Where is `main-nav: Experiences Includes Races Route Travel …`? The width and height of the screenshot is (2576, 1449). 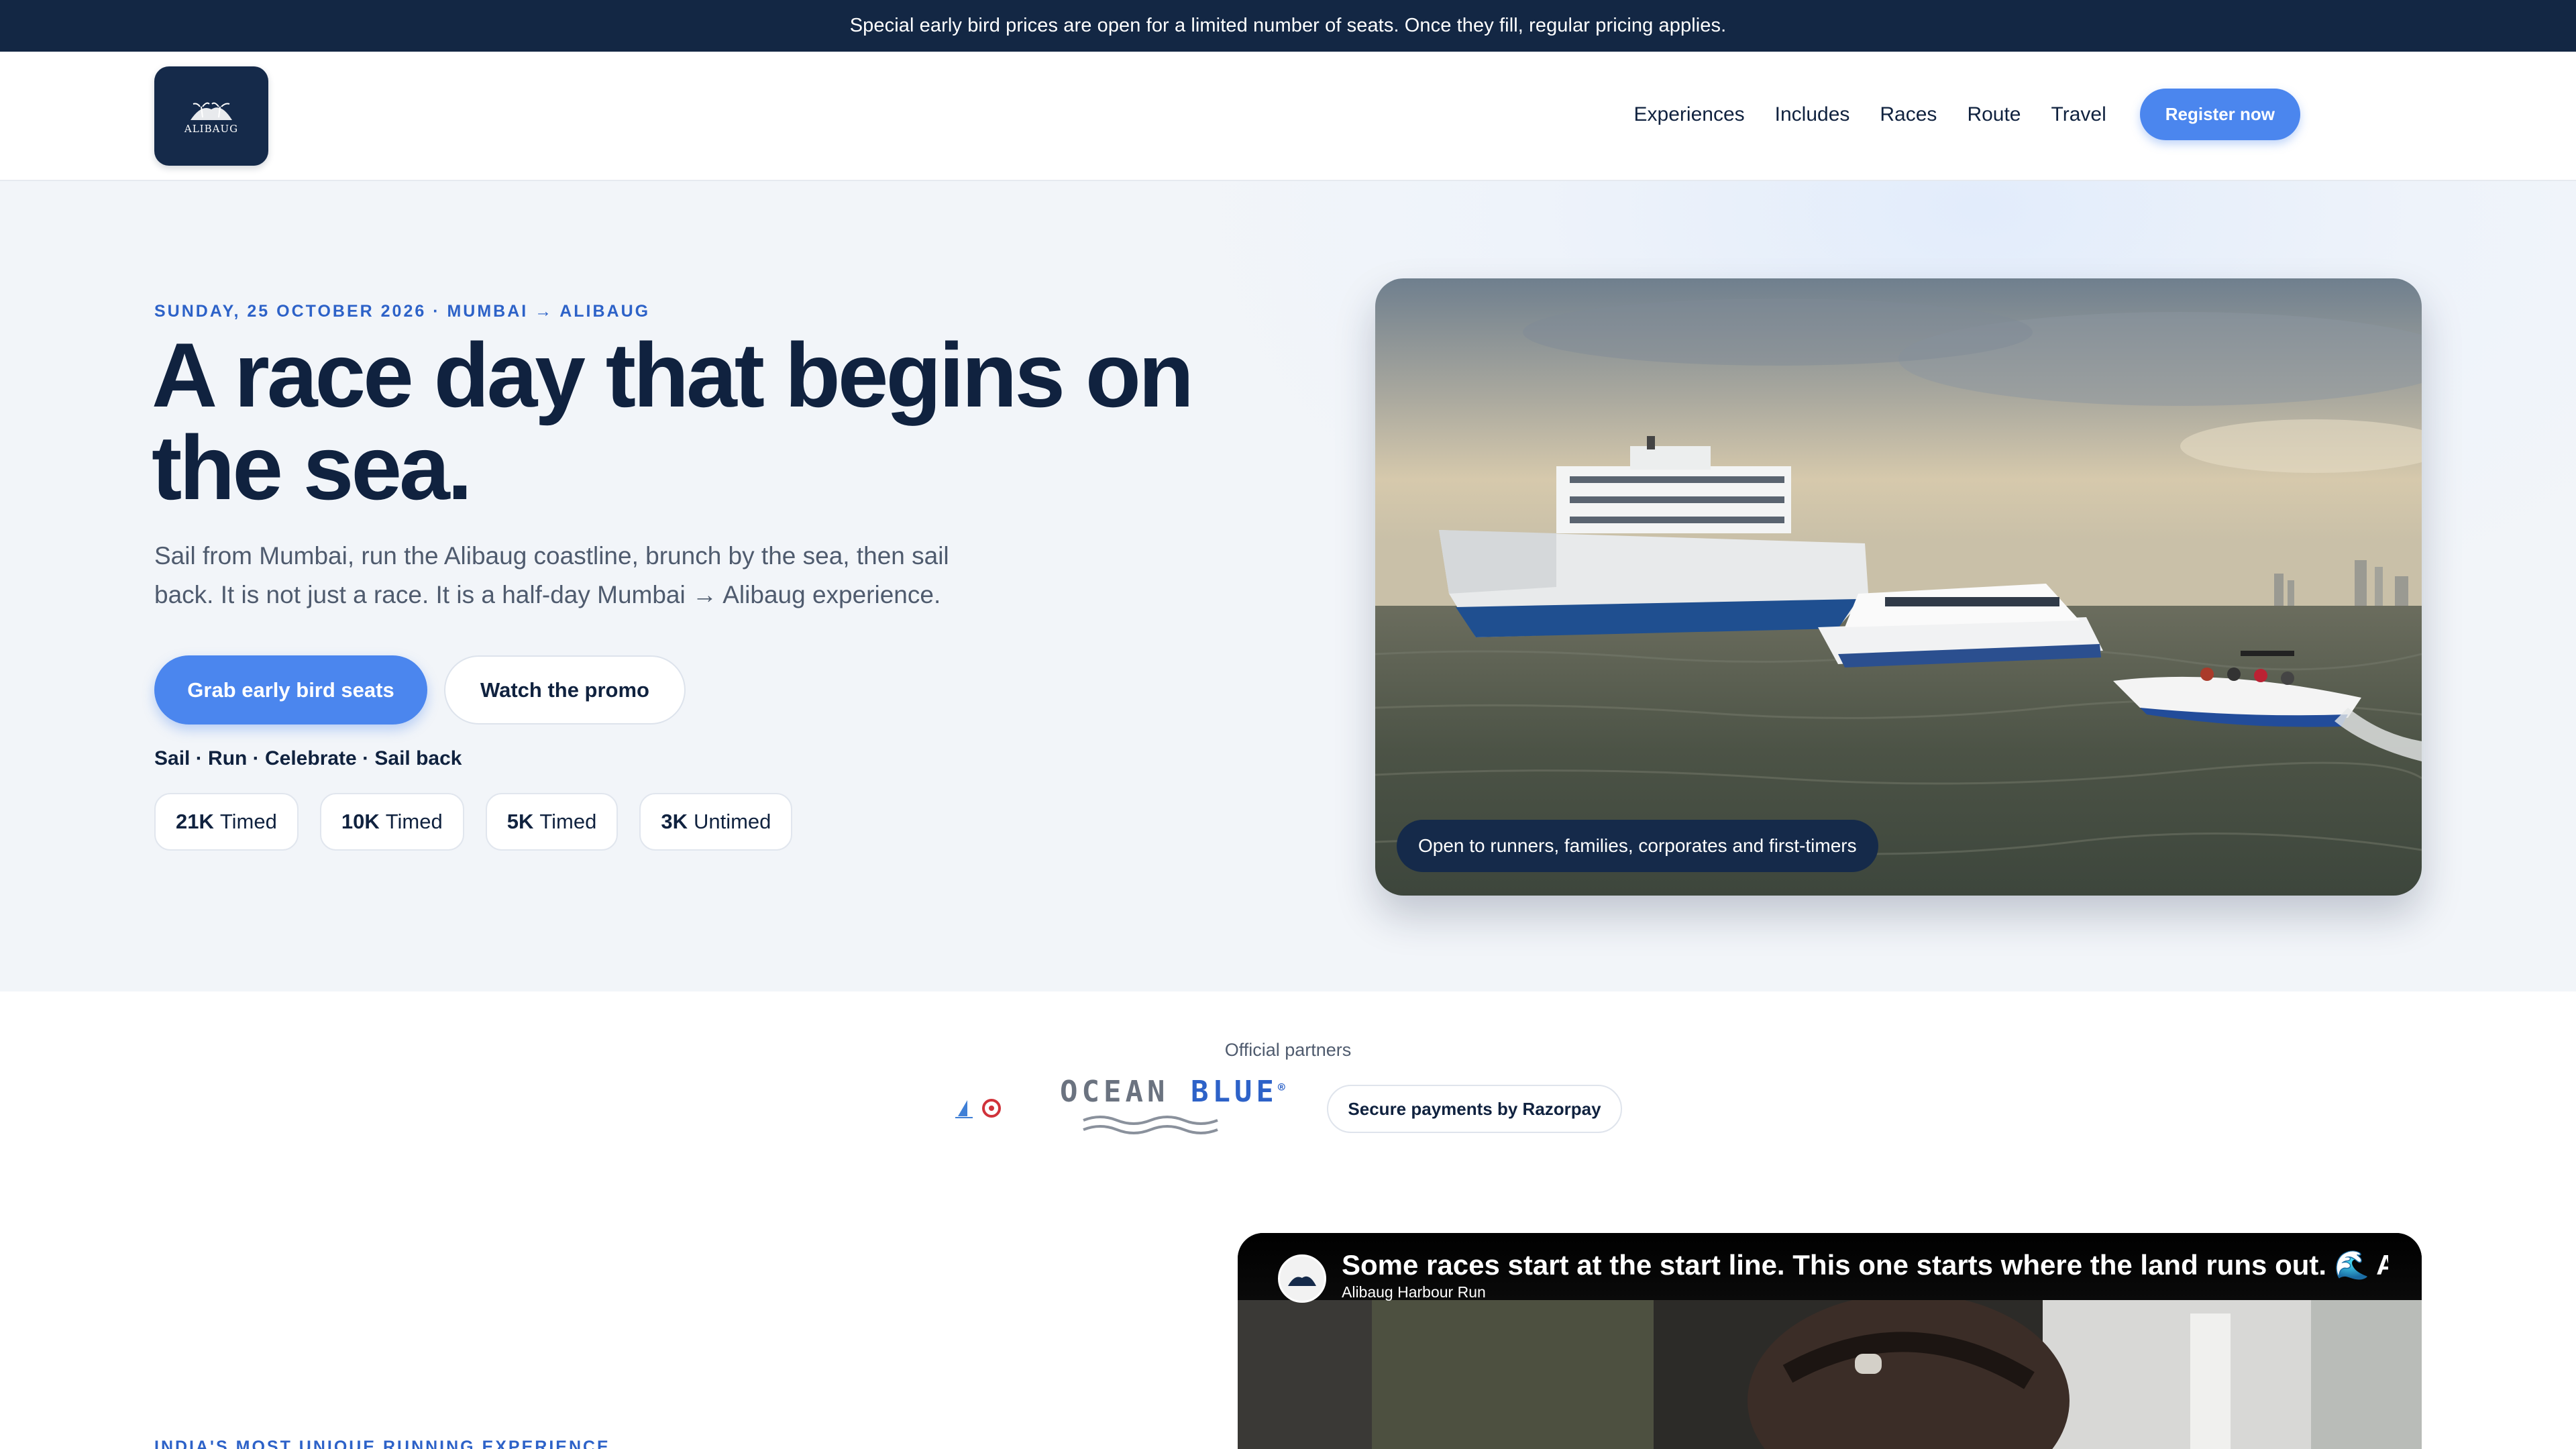 main-nav: Experiences Includes Races Route Travel … is located at coordinates (1982, 114).